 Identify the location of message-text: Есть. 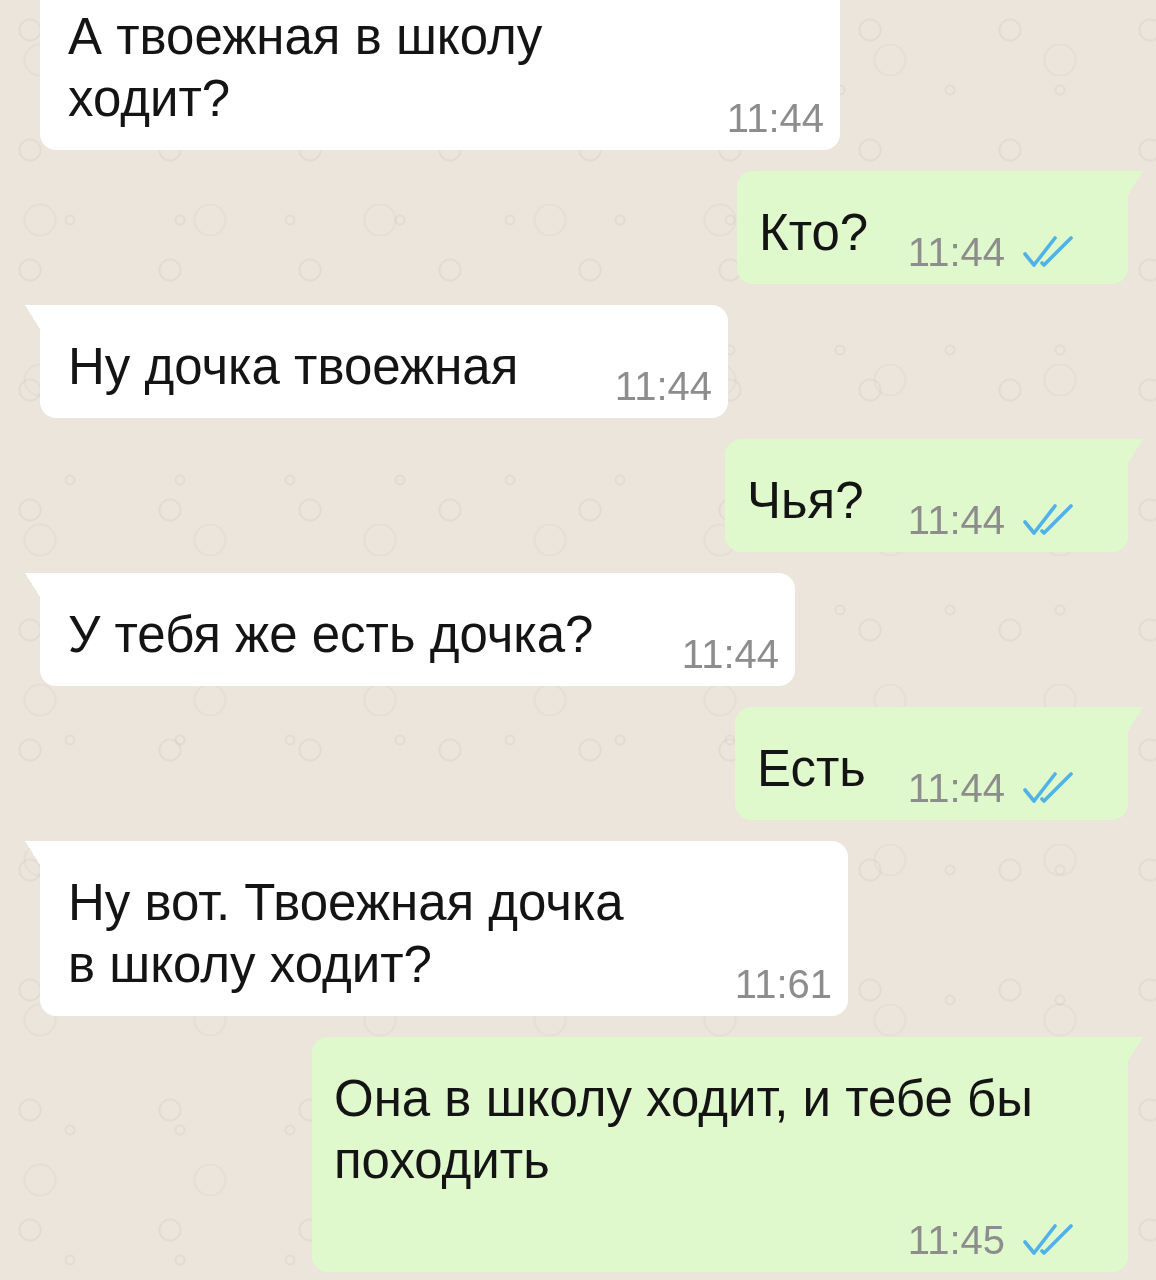
(811, 769).